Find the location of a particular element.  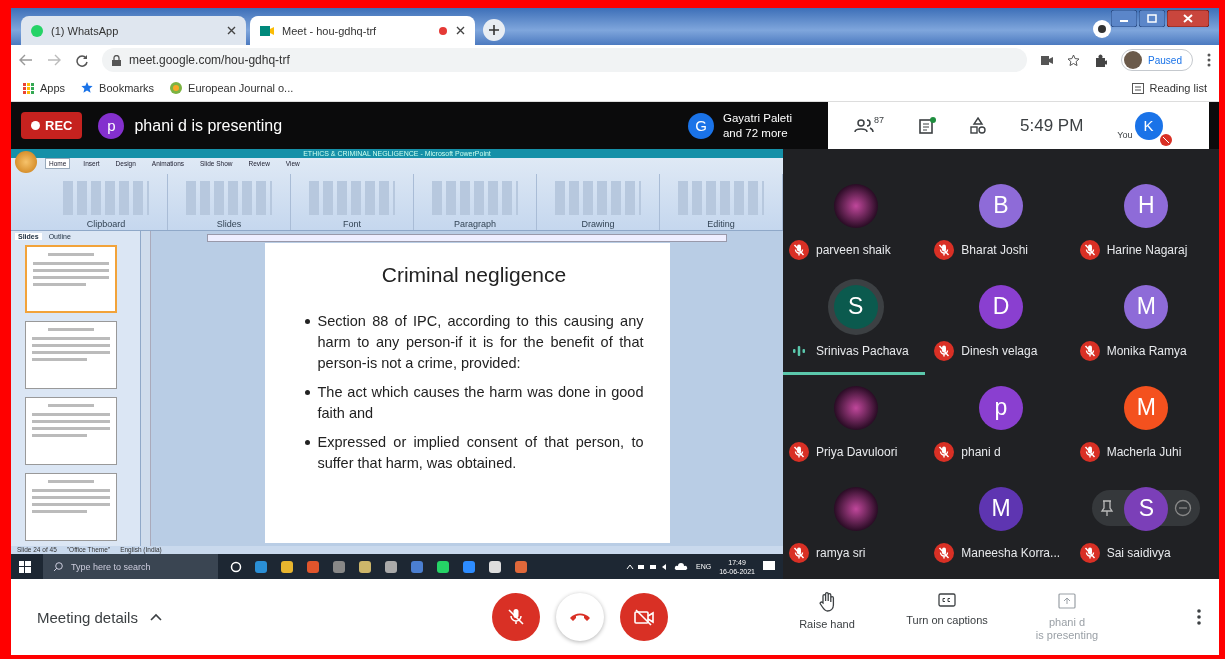

participant-avatar: B is located at coordinates (1001, 205).